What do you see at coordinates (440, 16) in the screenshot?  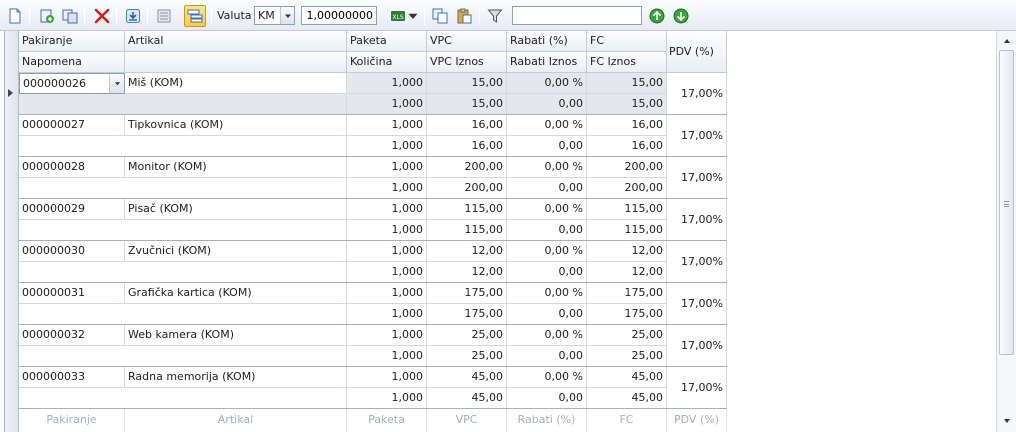 I see `copy-icon` at bounding box center [440, 16].